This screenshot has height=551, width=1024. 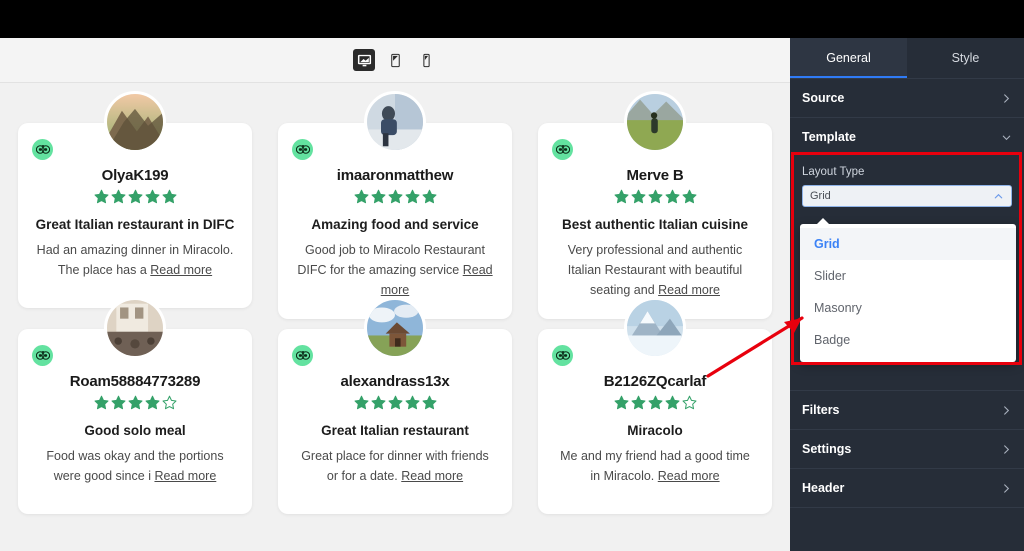 I want to click on section-source: Source, so click(x=907, y=97).